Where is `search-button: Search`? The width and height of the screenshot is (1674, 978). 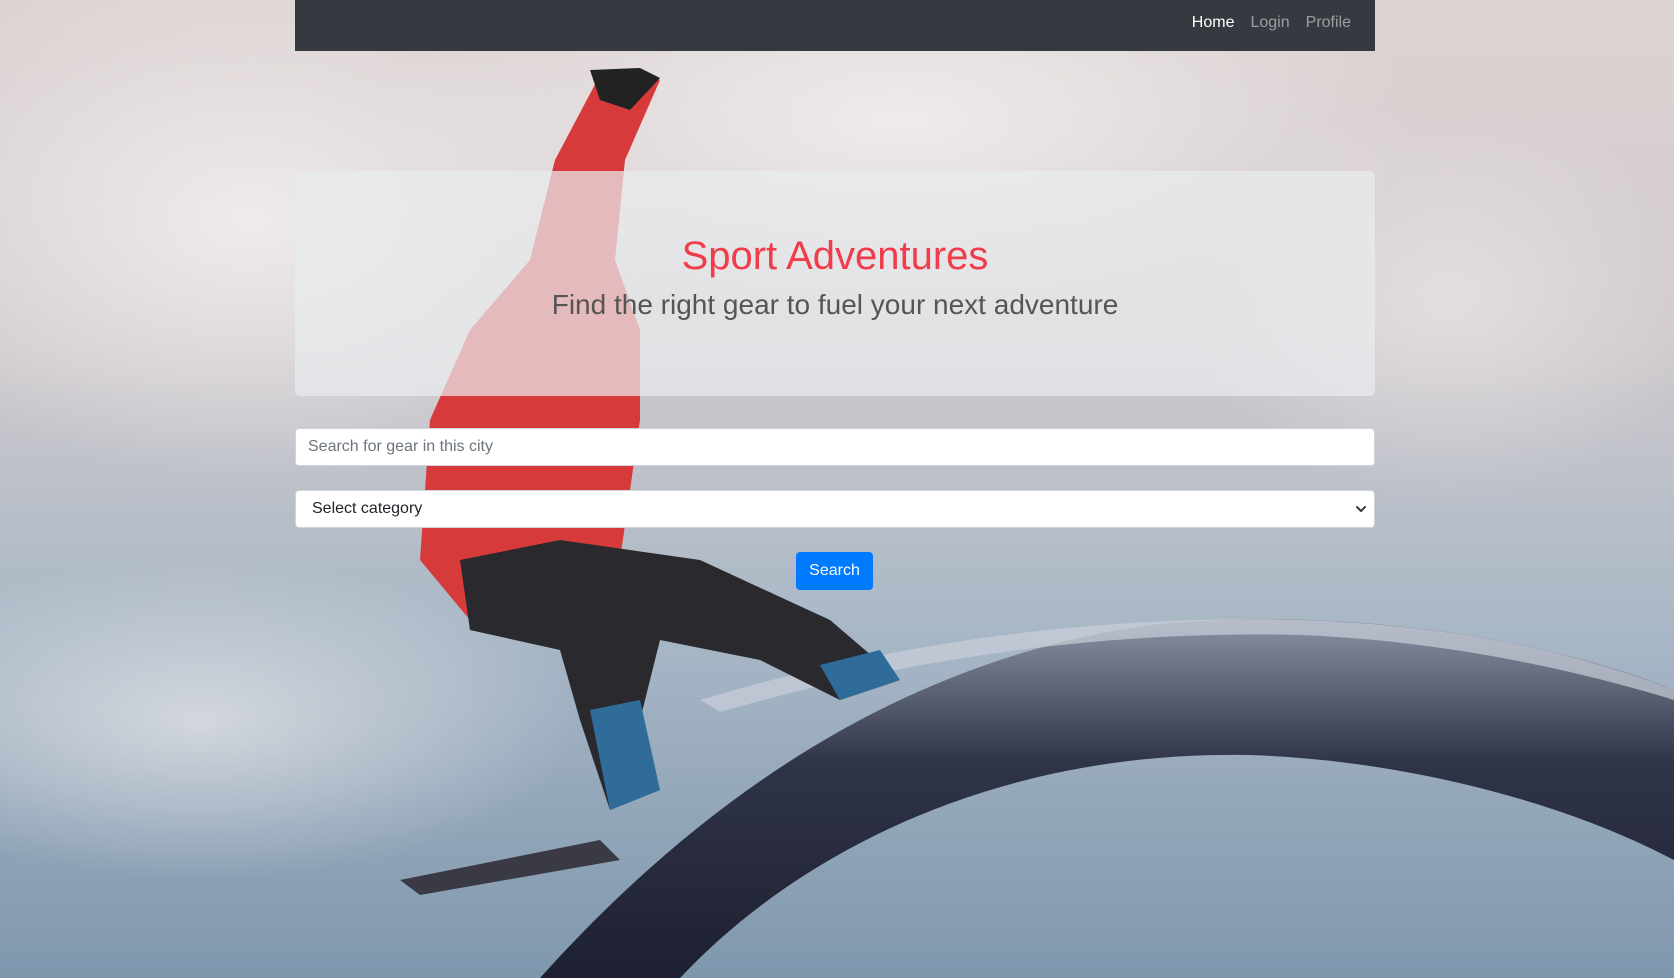
search-button: Search is located at coordinates (834, 571).